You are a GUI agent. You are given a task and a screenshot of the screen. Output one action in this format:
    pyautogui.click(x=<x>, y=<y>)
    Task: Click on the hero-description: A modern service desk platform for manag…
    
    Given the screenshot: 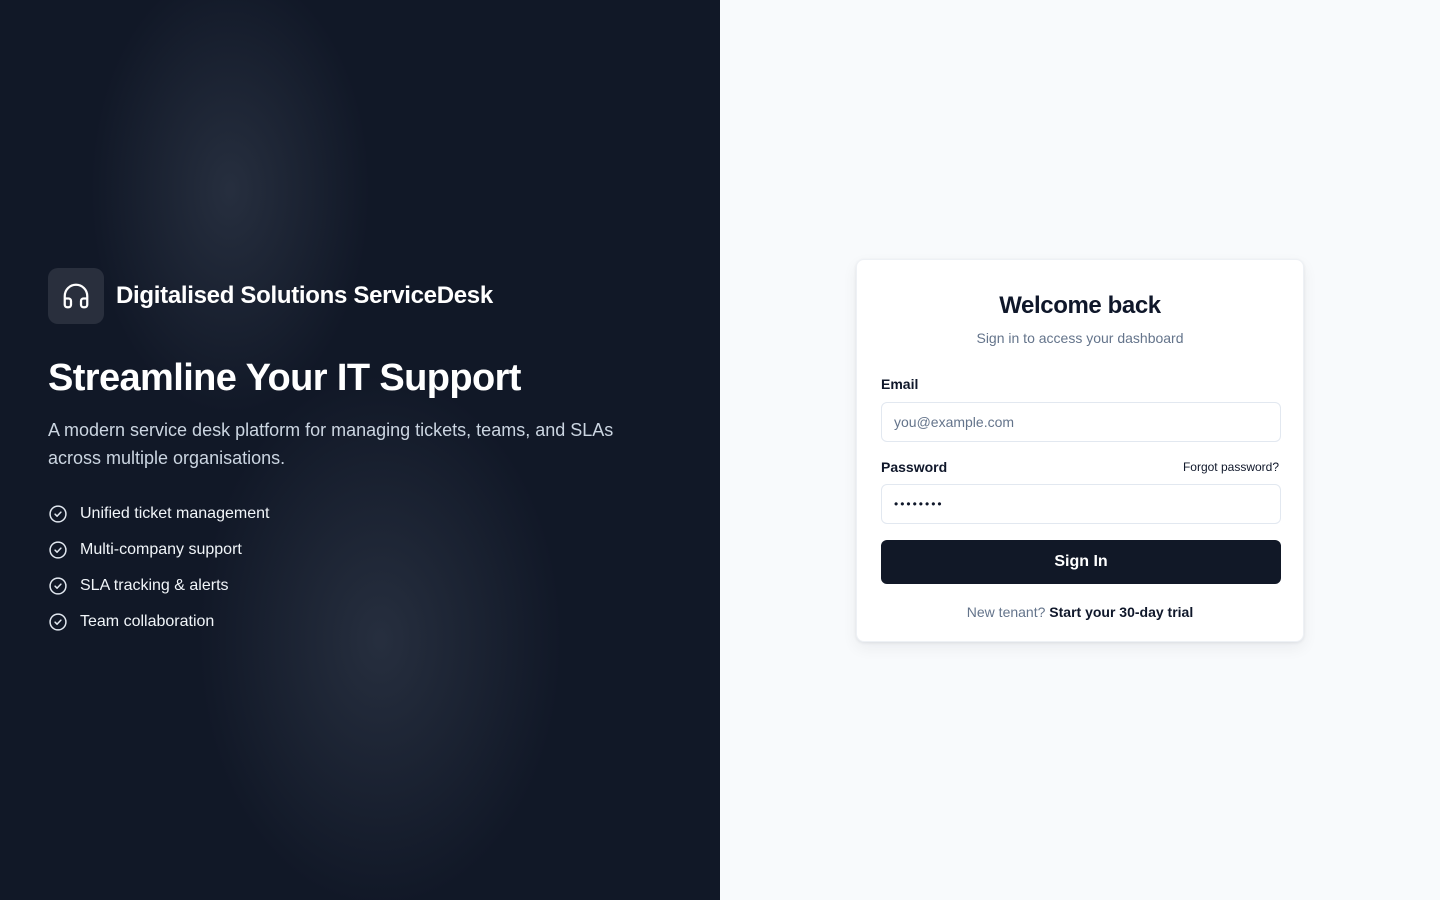 What is the action you would take?
    pyautogui.click(x=331, y=444)
    